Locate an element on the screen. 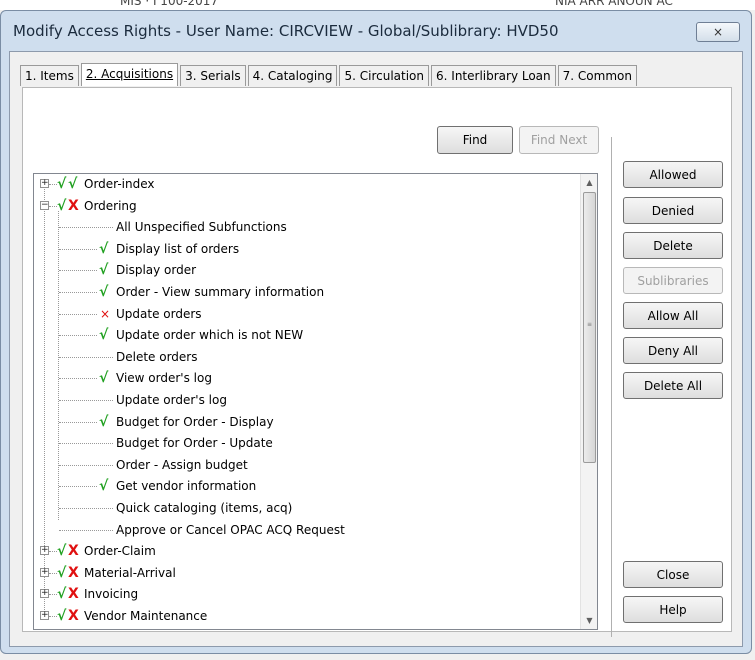  tree-subnode: All Unspecified Subfunctions is located at coordinates (306, 227).